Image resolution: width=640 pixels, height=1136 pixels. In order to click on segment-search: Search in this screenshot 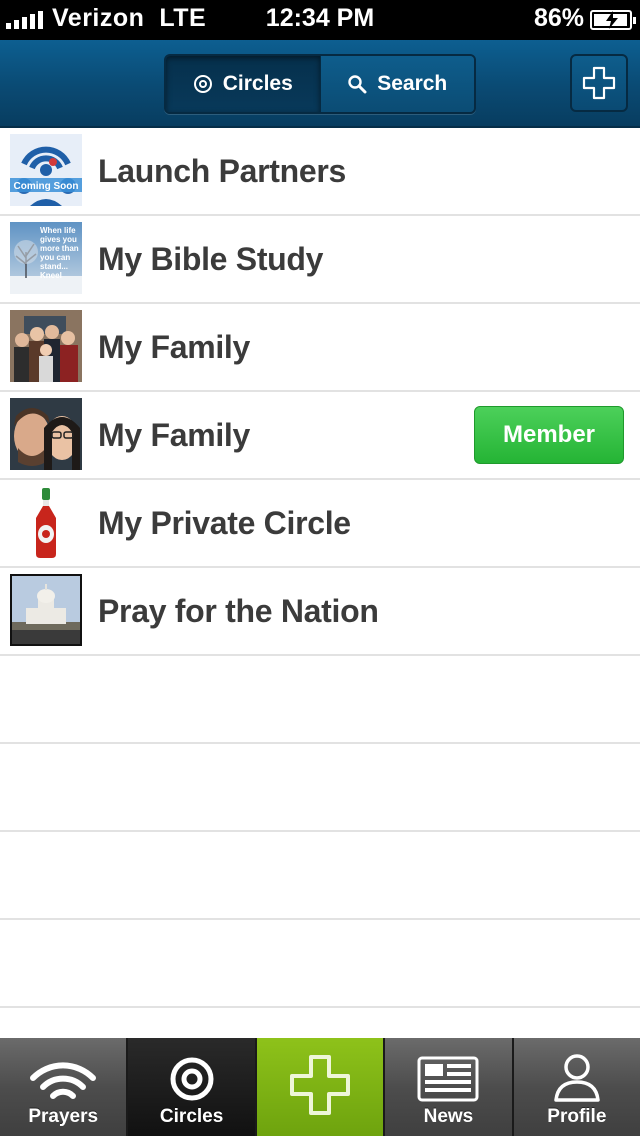, I will do `click(396, 84)`.